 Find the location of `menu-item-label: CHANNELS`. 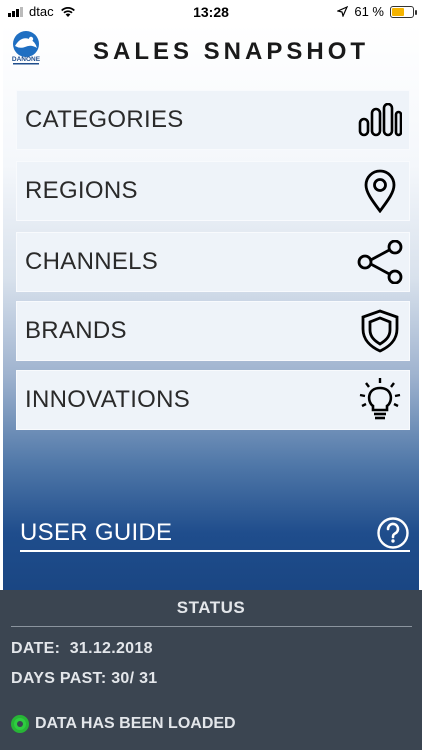

menu-item-label: CHANNELS is located at coordinates (92, 261).